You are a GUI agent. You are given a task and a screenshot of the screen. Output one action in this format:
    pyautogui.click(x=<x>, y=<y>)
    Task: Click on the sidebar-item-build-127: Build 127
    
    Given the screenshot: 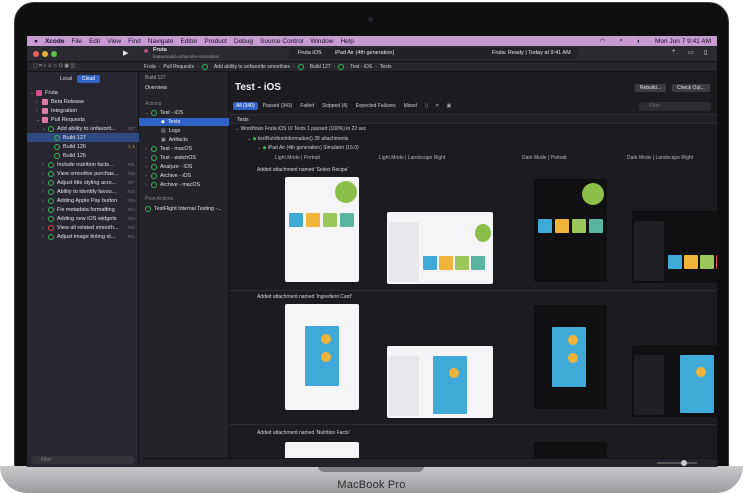 What is the action you would take?
    pyautogui.click(x=83, y=137)
    